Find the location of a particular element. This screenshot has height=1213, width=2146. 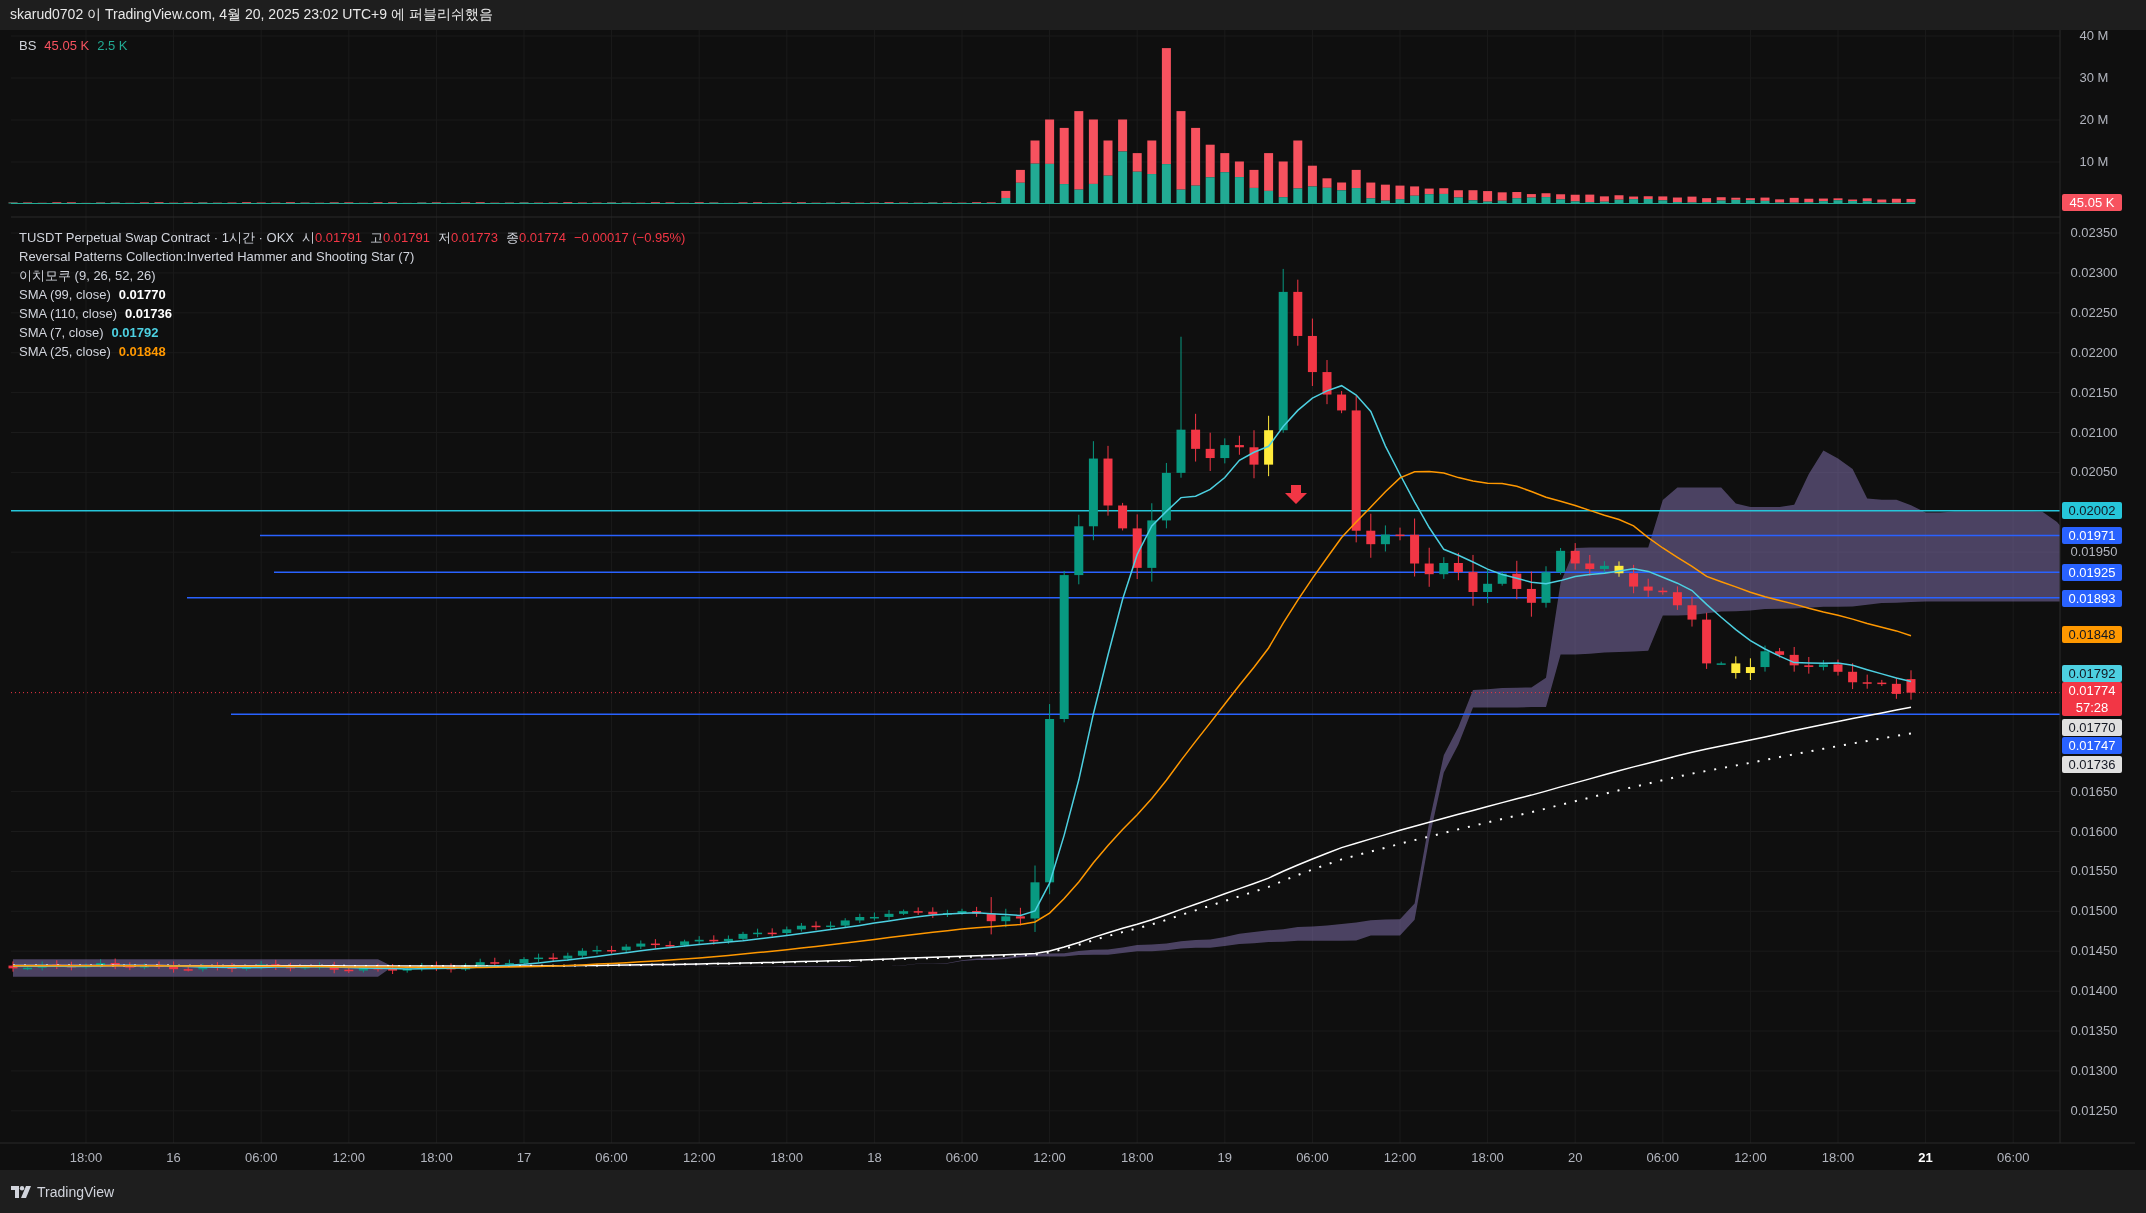

axis-label: 0.01550 is located at coordinates (2094, 871).